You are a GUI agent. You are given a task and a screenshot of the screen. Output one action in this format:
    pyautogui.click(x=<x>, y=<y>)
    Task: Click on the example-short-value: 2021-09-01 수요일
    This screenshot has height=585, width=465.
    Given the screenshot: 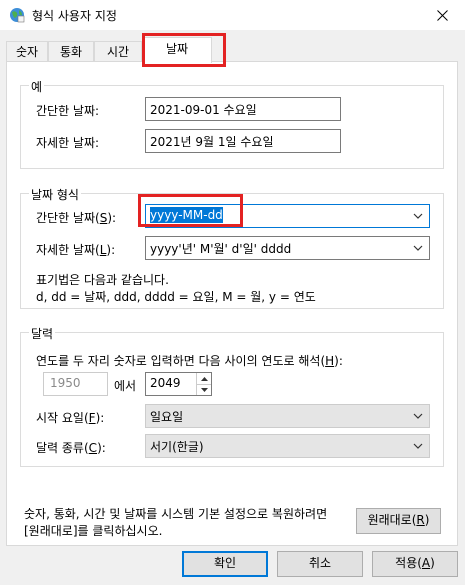 What is the action you would take?
    pyautogui.click(x=243, y=109)
    